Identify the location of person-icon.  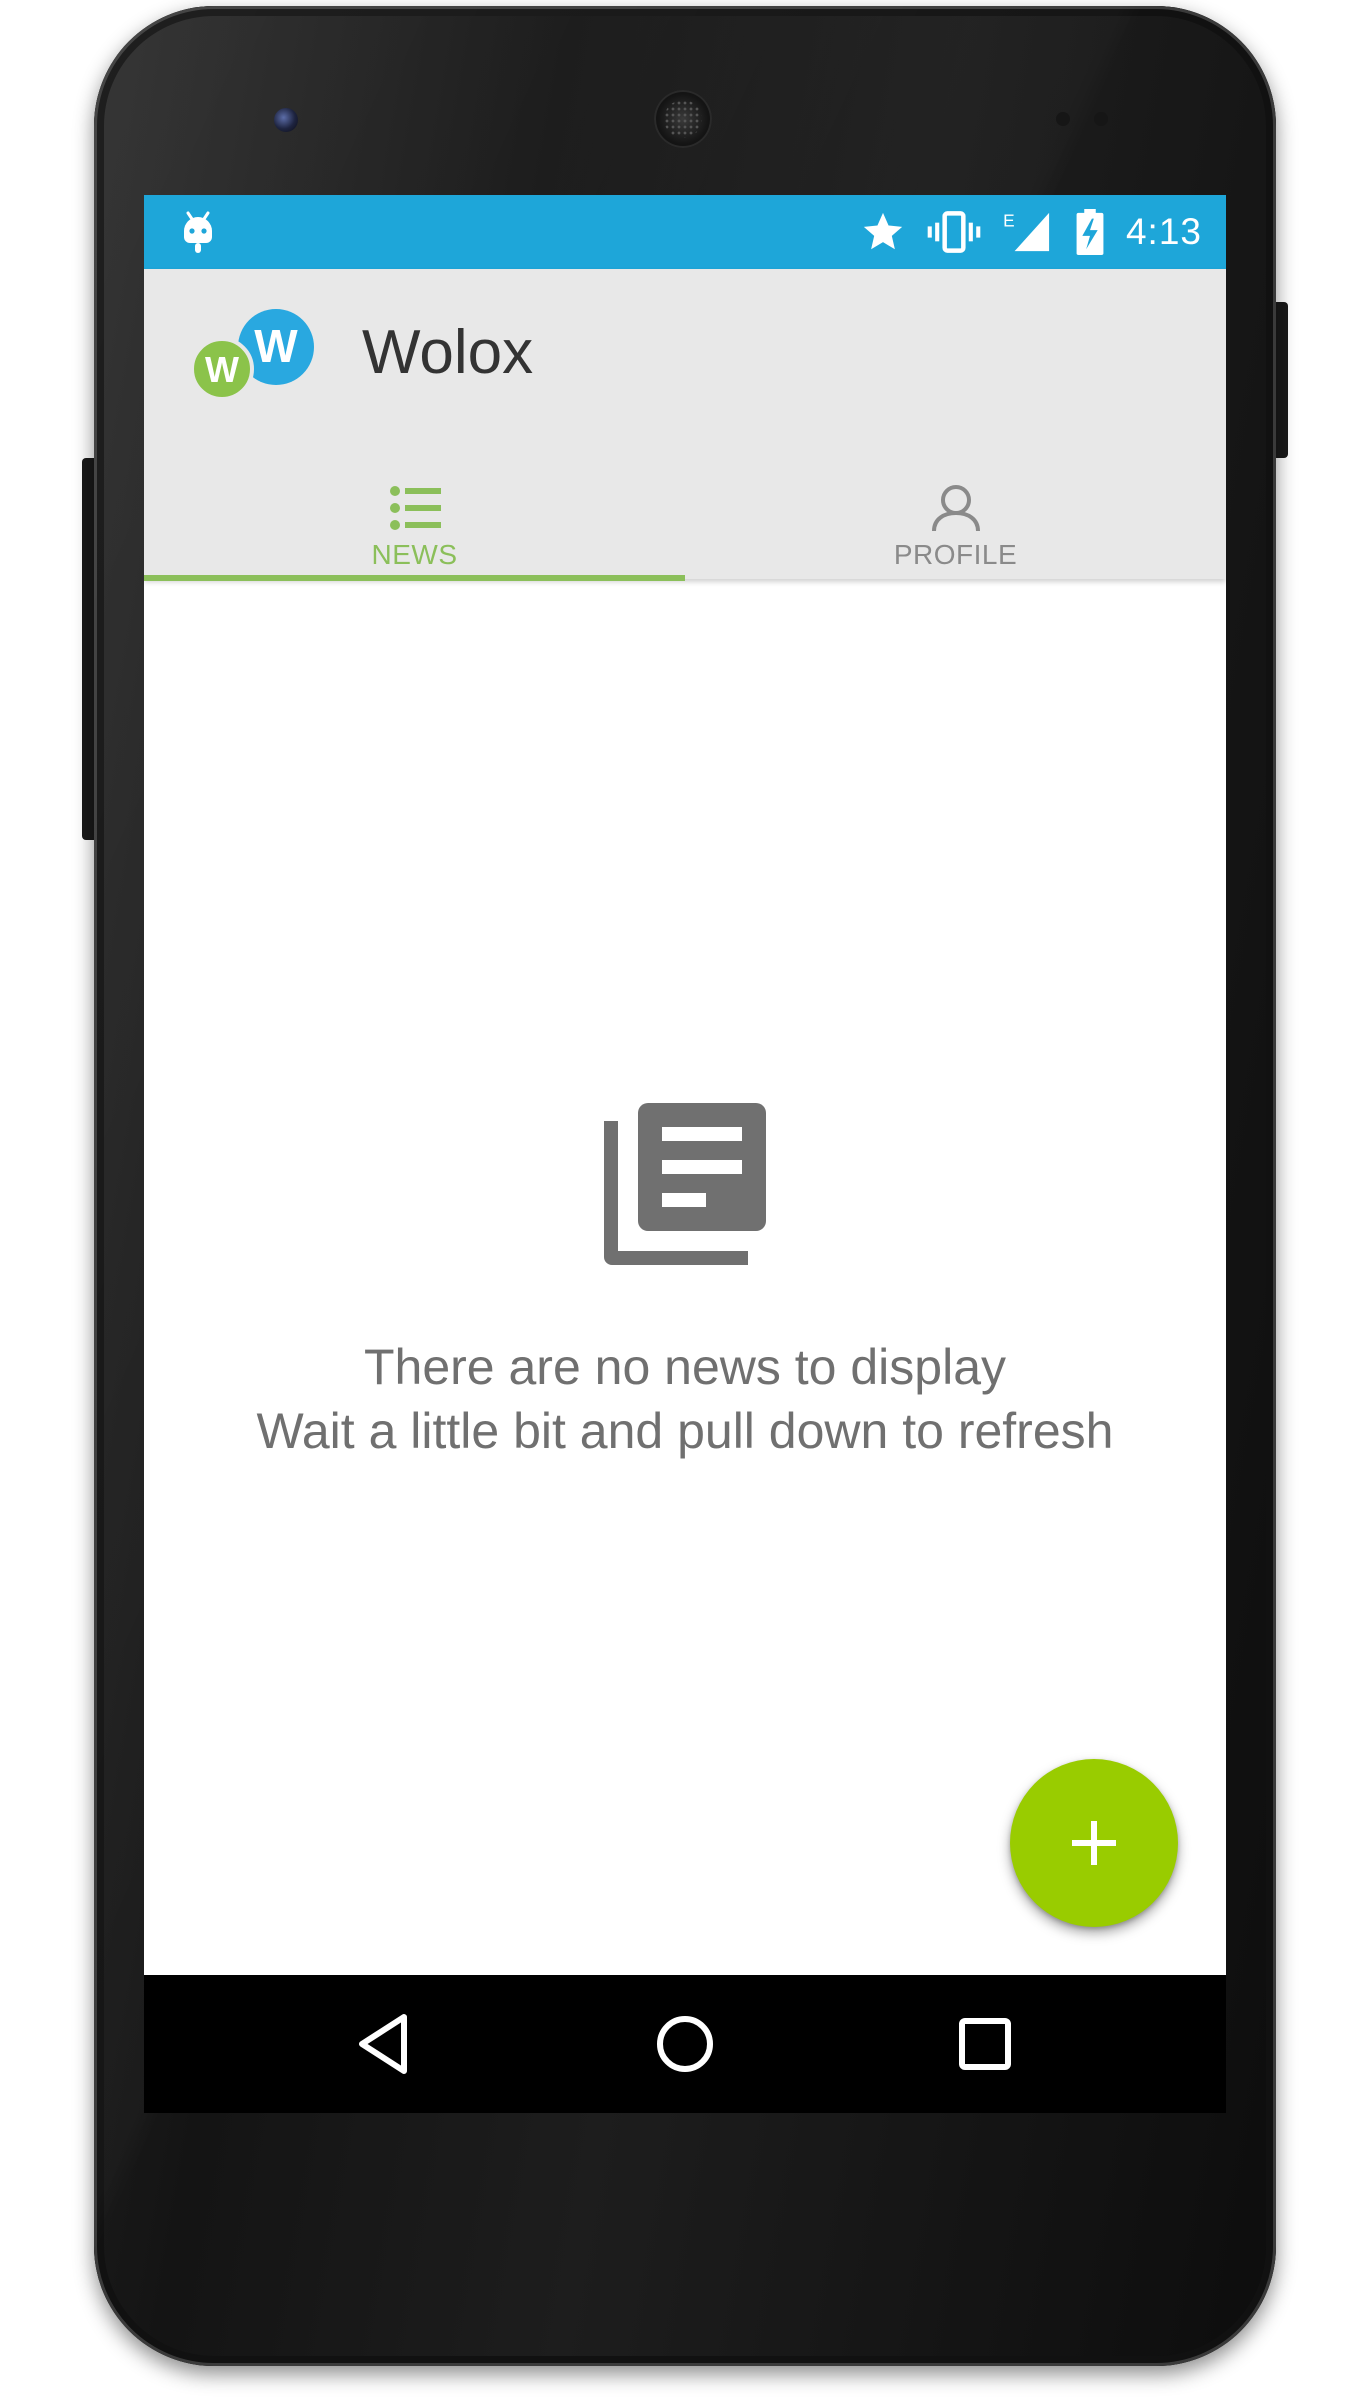
(956, 508).